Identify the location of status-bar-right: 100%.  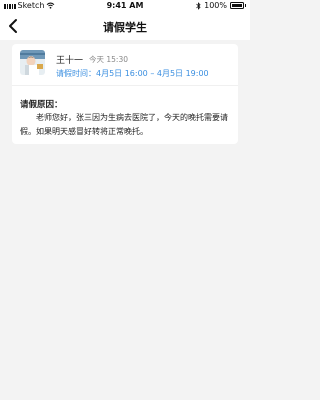
(221, 5).